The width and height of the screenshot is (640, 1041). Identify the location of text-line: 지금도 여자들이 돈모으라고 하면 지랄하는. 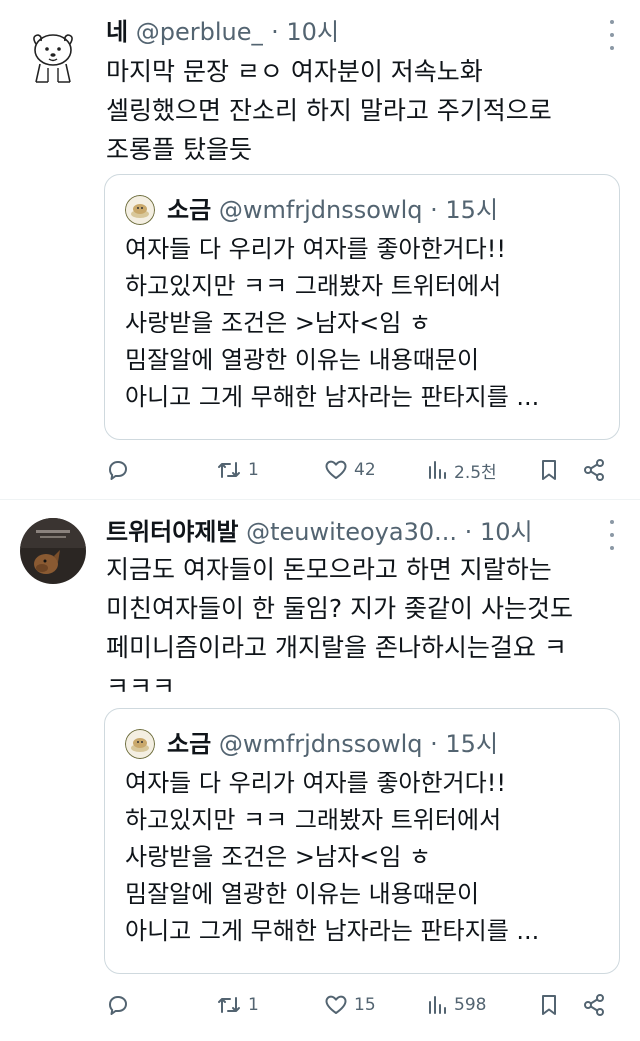
(329, 569).